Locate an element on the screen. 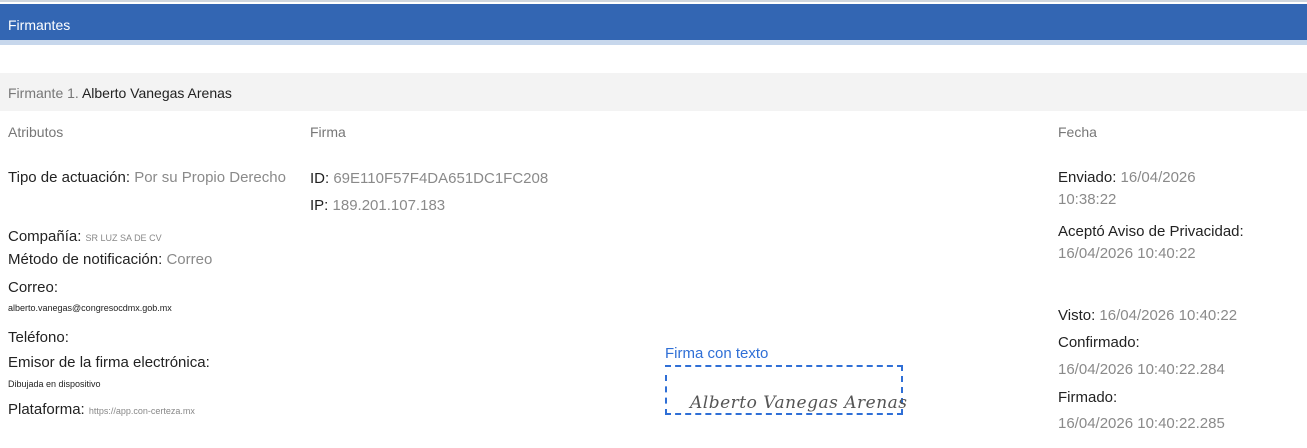 This screenshot has width=1307, height=448. firmado-value: 16/04/2026 10:40:22.285 is located at coordinates (1141, 423).